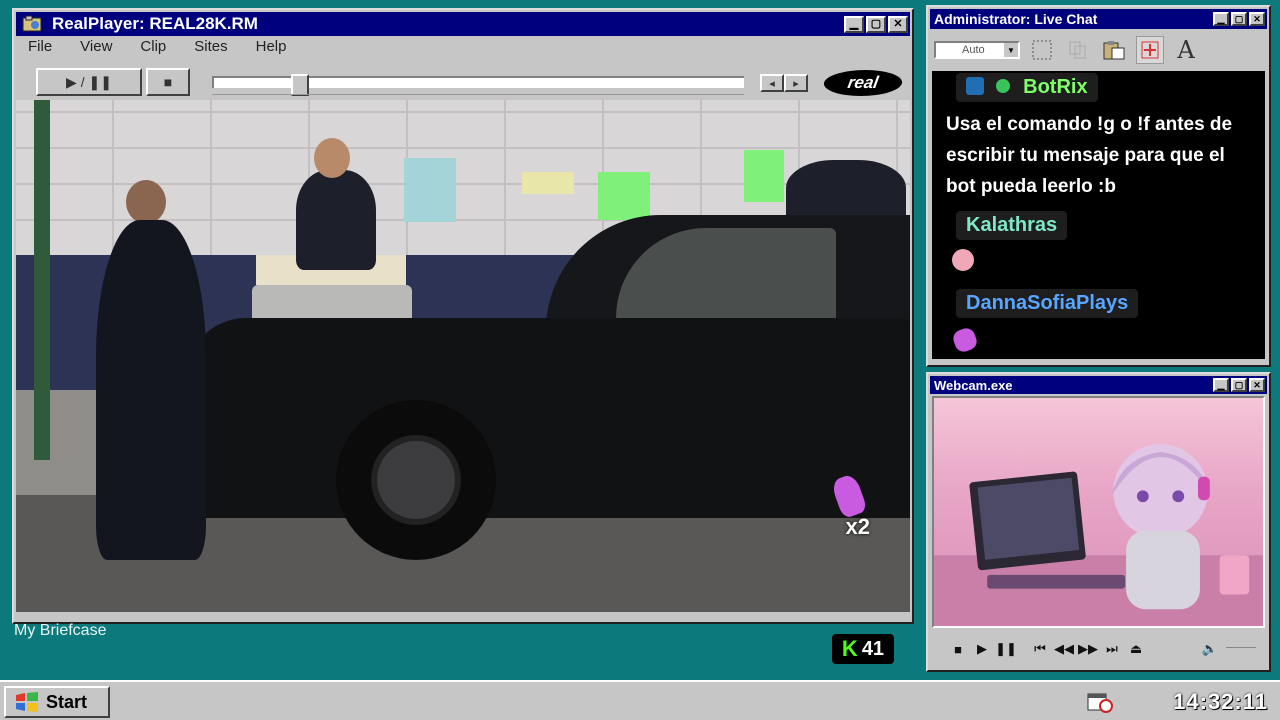 Image resolution: width=1280 pixels, height=720 pixels. I want to click on webcam-title: Webcam.exe, so click(973, 385).